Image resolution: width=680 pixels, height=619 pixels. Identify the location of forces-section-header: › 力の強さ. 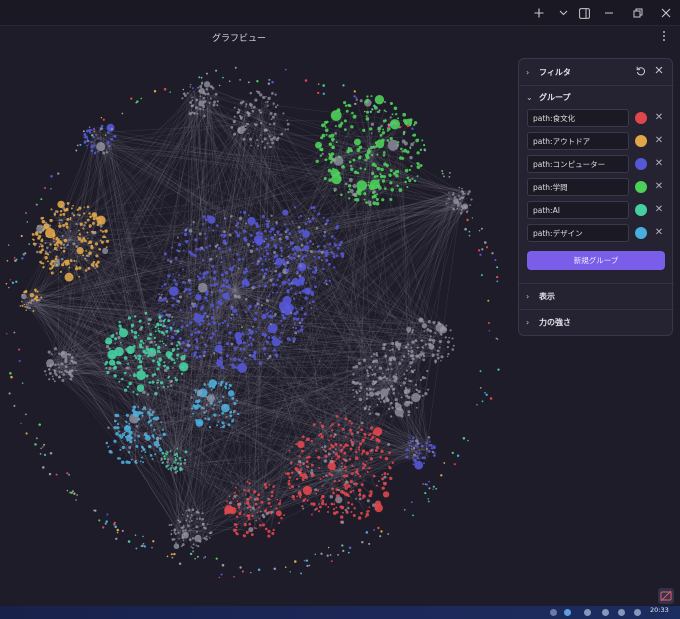
(596, 322).